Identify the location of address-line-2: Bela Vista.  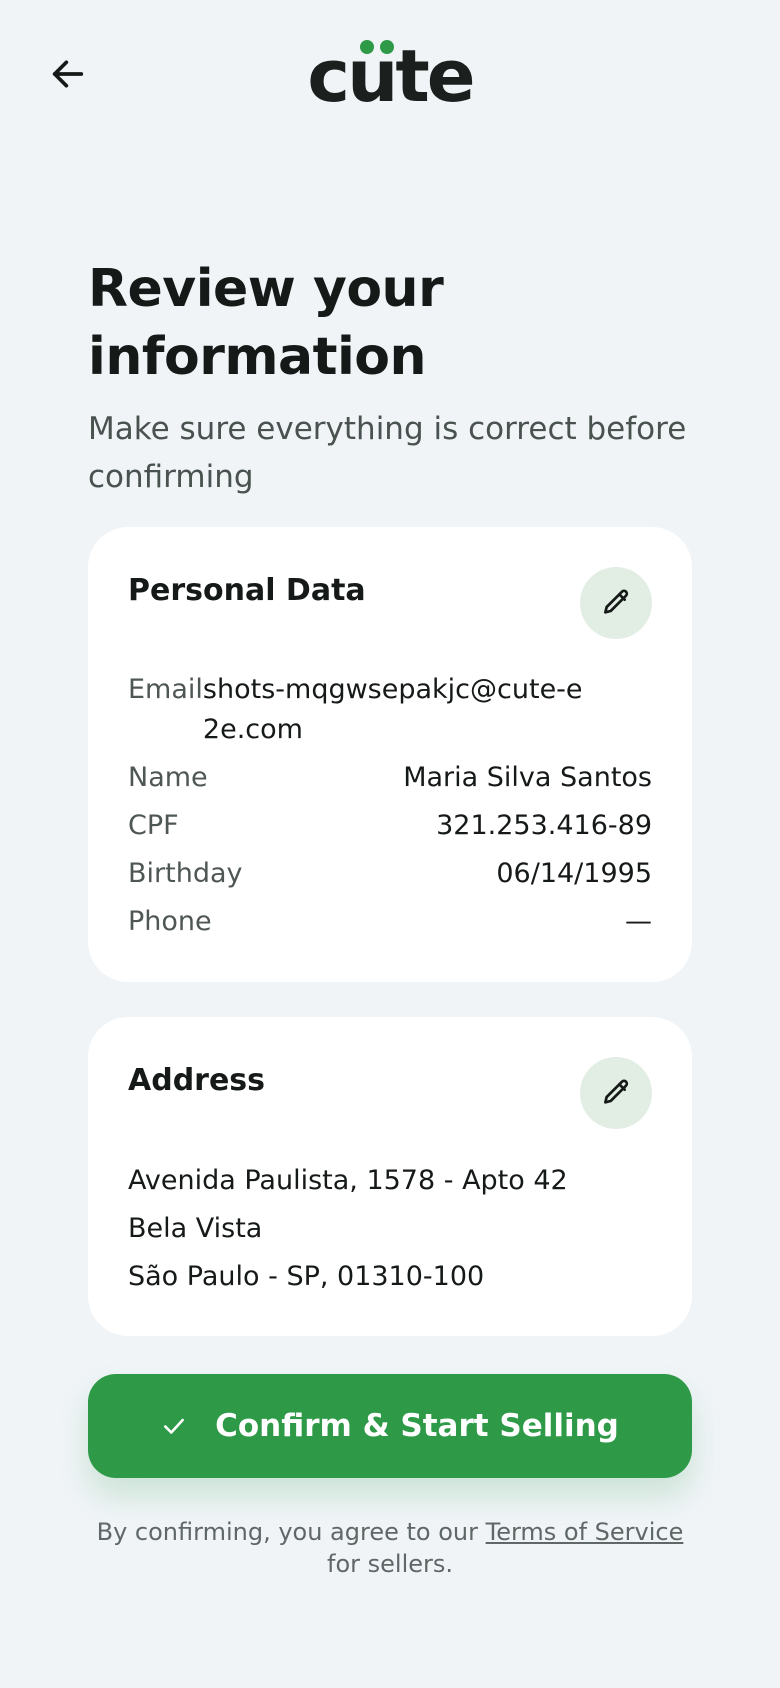
(195, 1228).